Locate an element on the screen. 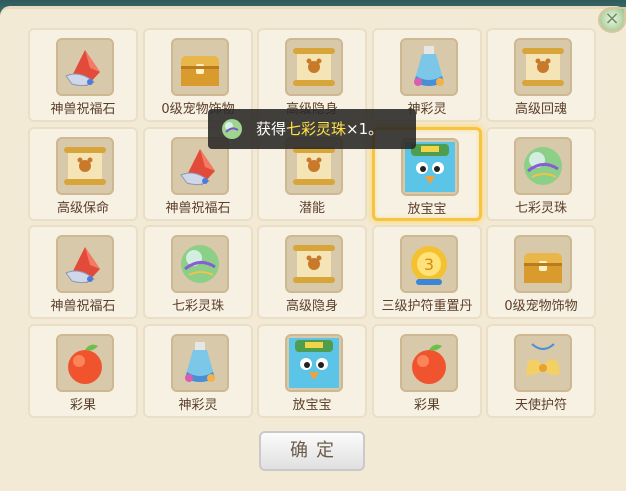 This screenshot has height=491, width=626. close-icon: × is located at coordinates (612, 20).